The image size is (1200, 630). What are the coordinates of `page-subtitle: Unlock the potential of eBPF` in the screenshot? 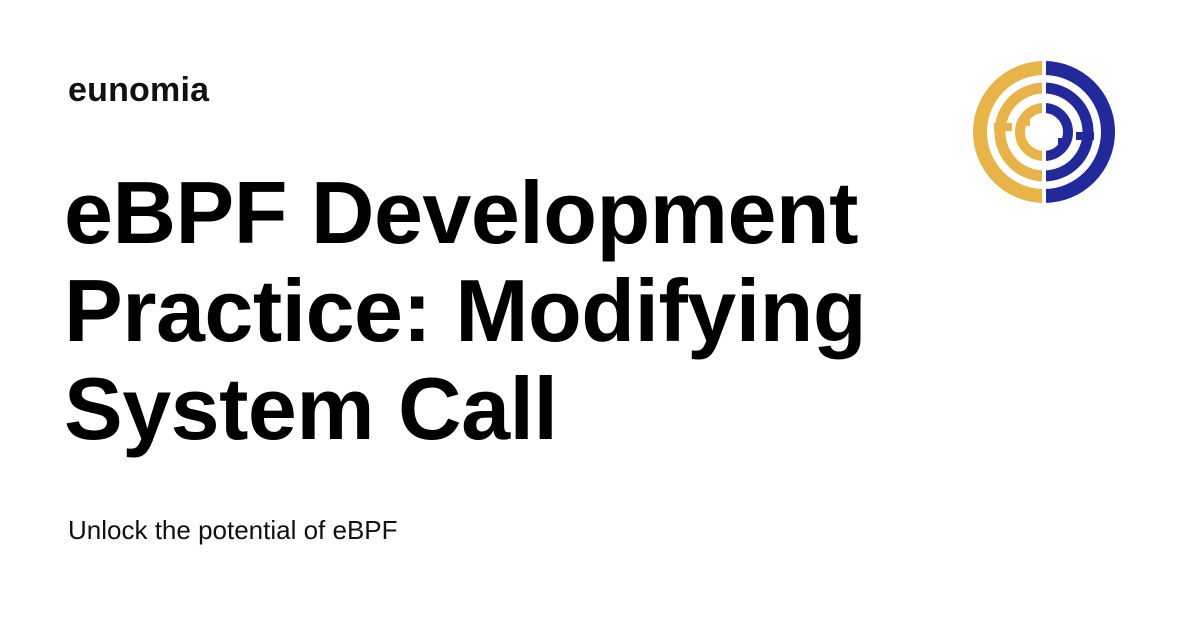 It's located at (233, 530).